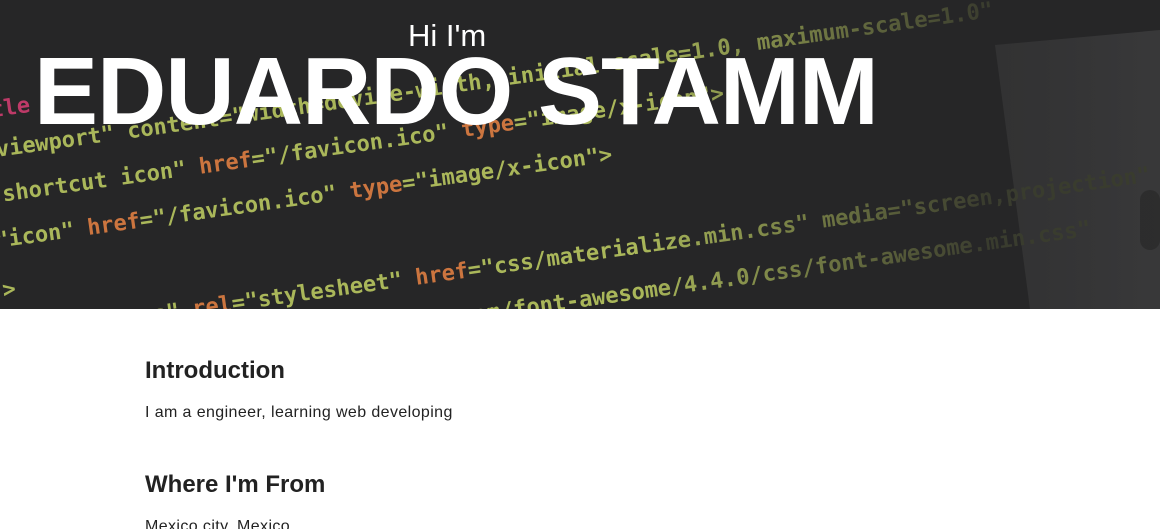 This screenshot has width=1160, height=529. What do you see at coordinates (456, 91) in the screenshot?
I see `hero-name-title: EDUARDO STAMM` at bounding box center [456, 91].